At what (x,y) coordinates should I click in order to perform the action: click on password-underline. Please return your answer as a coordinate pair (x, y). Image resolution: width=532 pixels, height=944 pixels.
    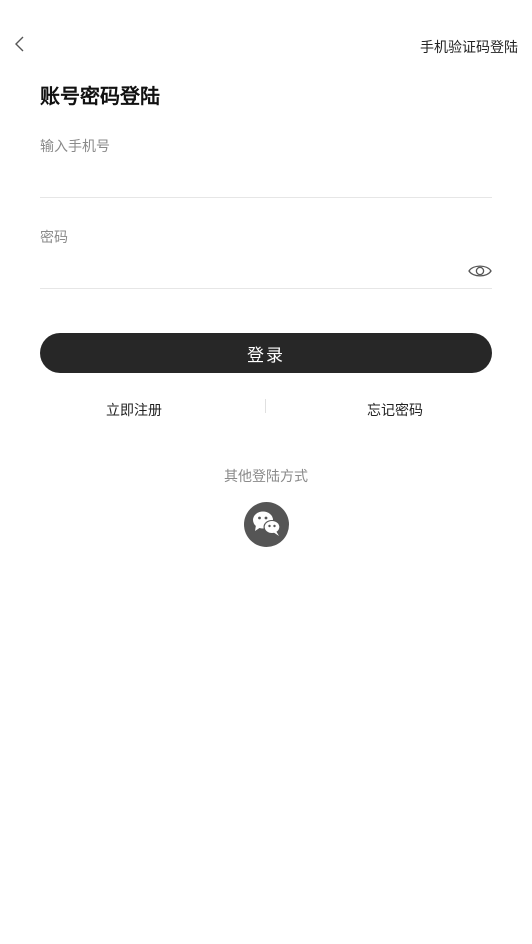
    Looking at the image, I should click on (266, 288).